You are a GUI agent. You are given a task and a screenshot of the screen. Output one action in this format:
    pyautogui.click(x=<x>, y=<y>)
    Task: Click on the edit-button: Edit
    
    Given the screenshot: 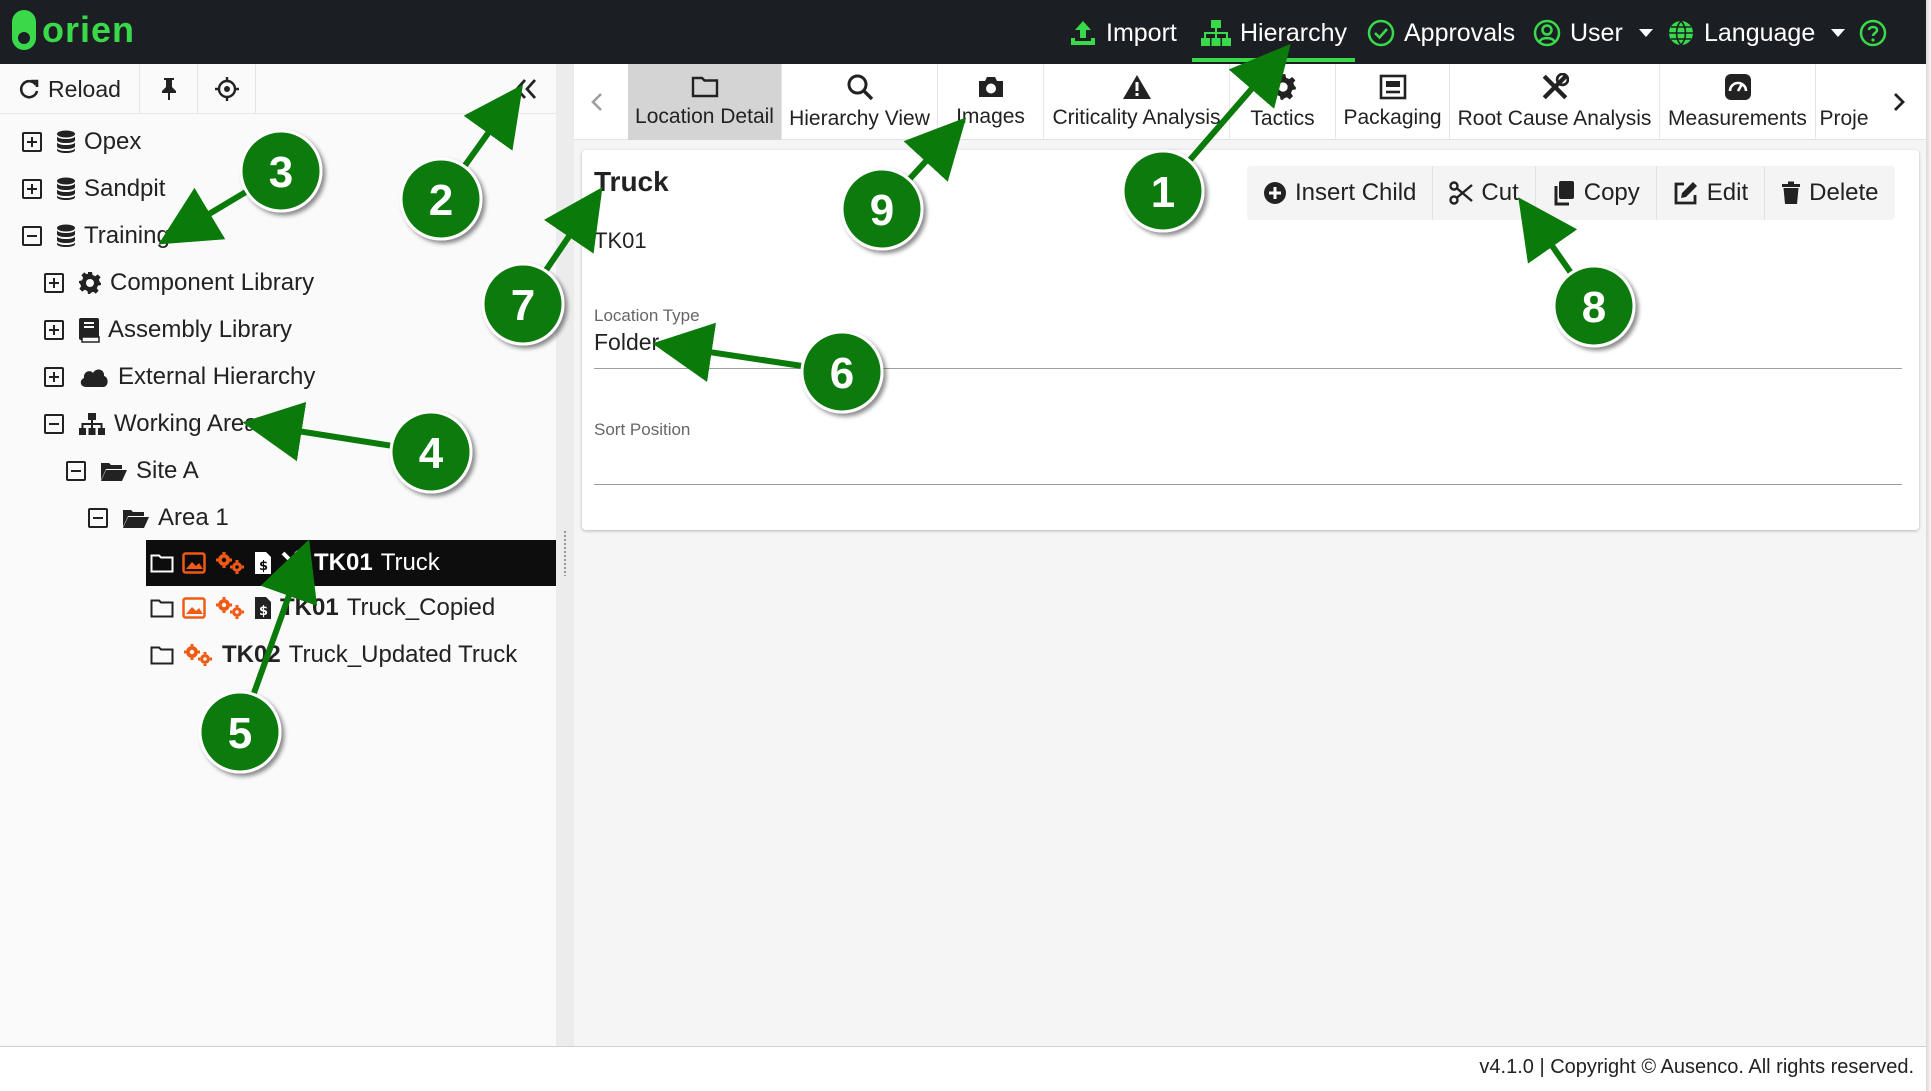 What is the action you would take?
    pyautogui.click(x=1711, y=193)
    